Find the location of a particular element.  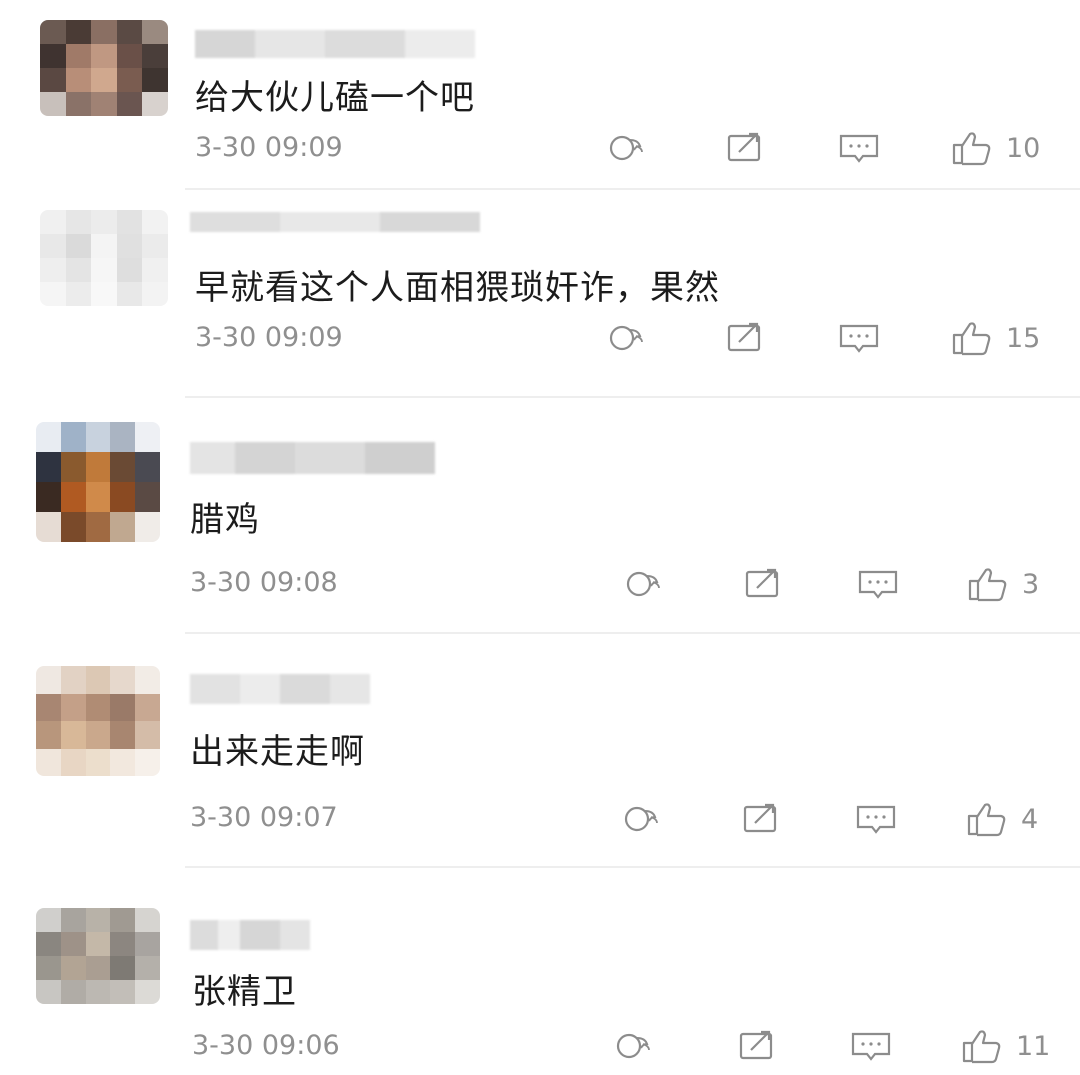

like-count: 11 is located at coordinates (1033, 1046).